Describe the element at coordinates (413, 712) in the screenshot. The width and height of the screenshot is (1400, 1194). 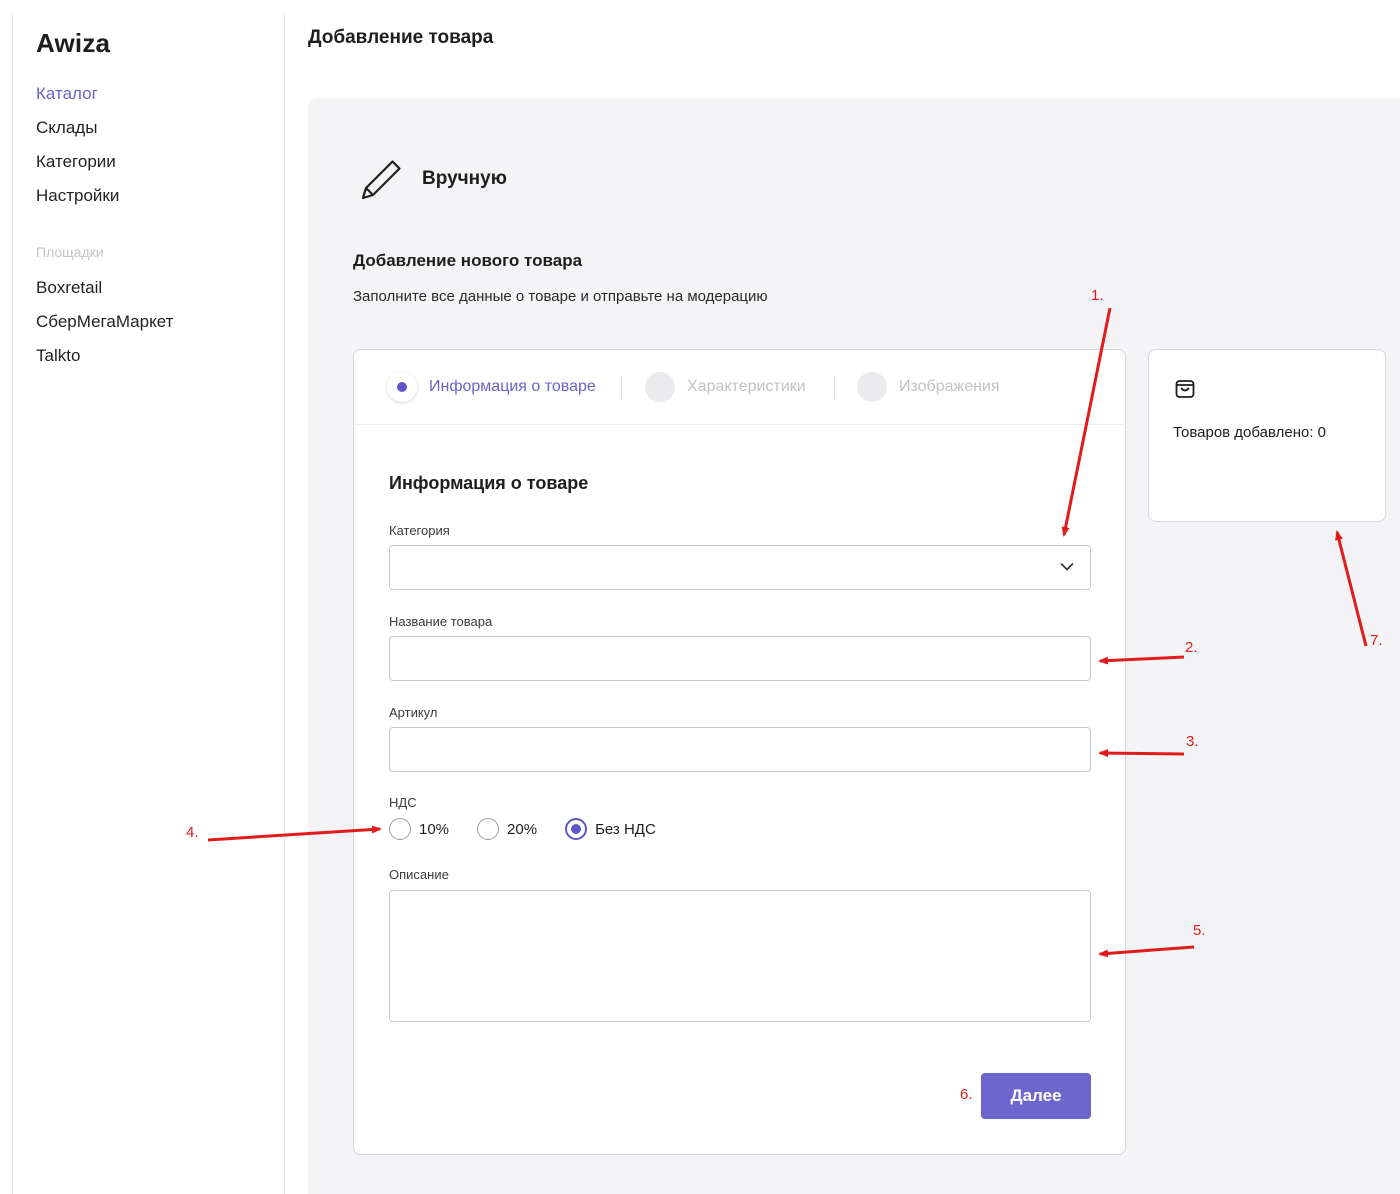
I see `sku-label: Артикул` at that location.